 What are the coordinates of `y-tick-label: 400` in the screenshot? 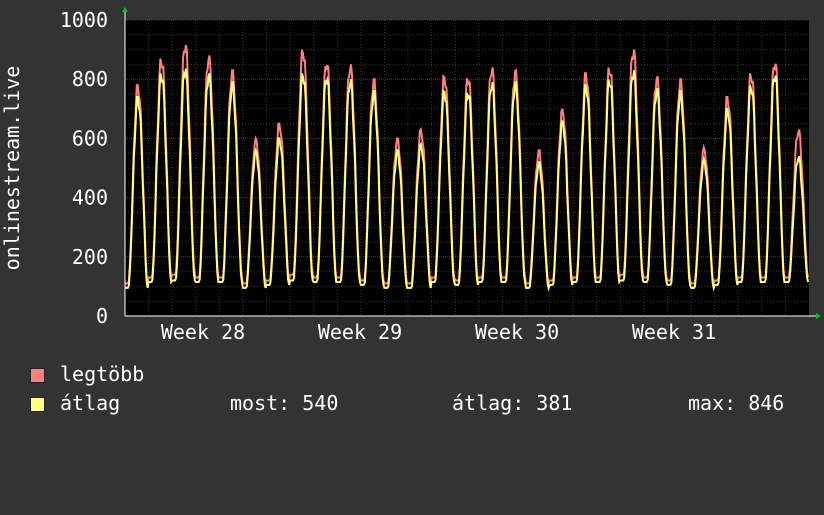 It's located at (90, 198).